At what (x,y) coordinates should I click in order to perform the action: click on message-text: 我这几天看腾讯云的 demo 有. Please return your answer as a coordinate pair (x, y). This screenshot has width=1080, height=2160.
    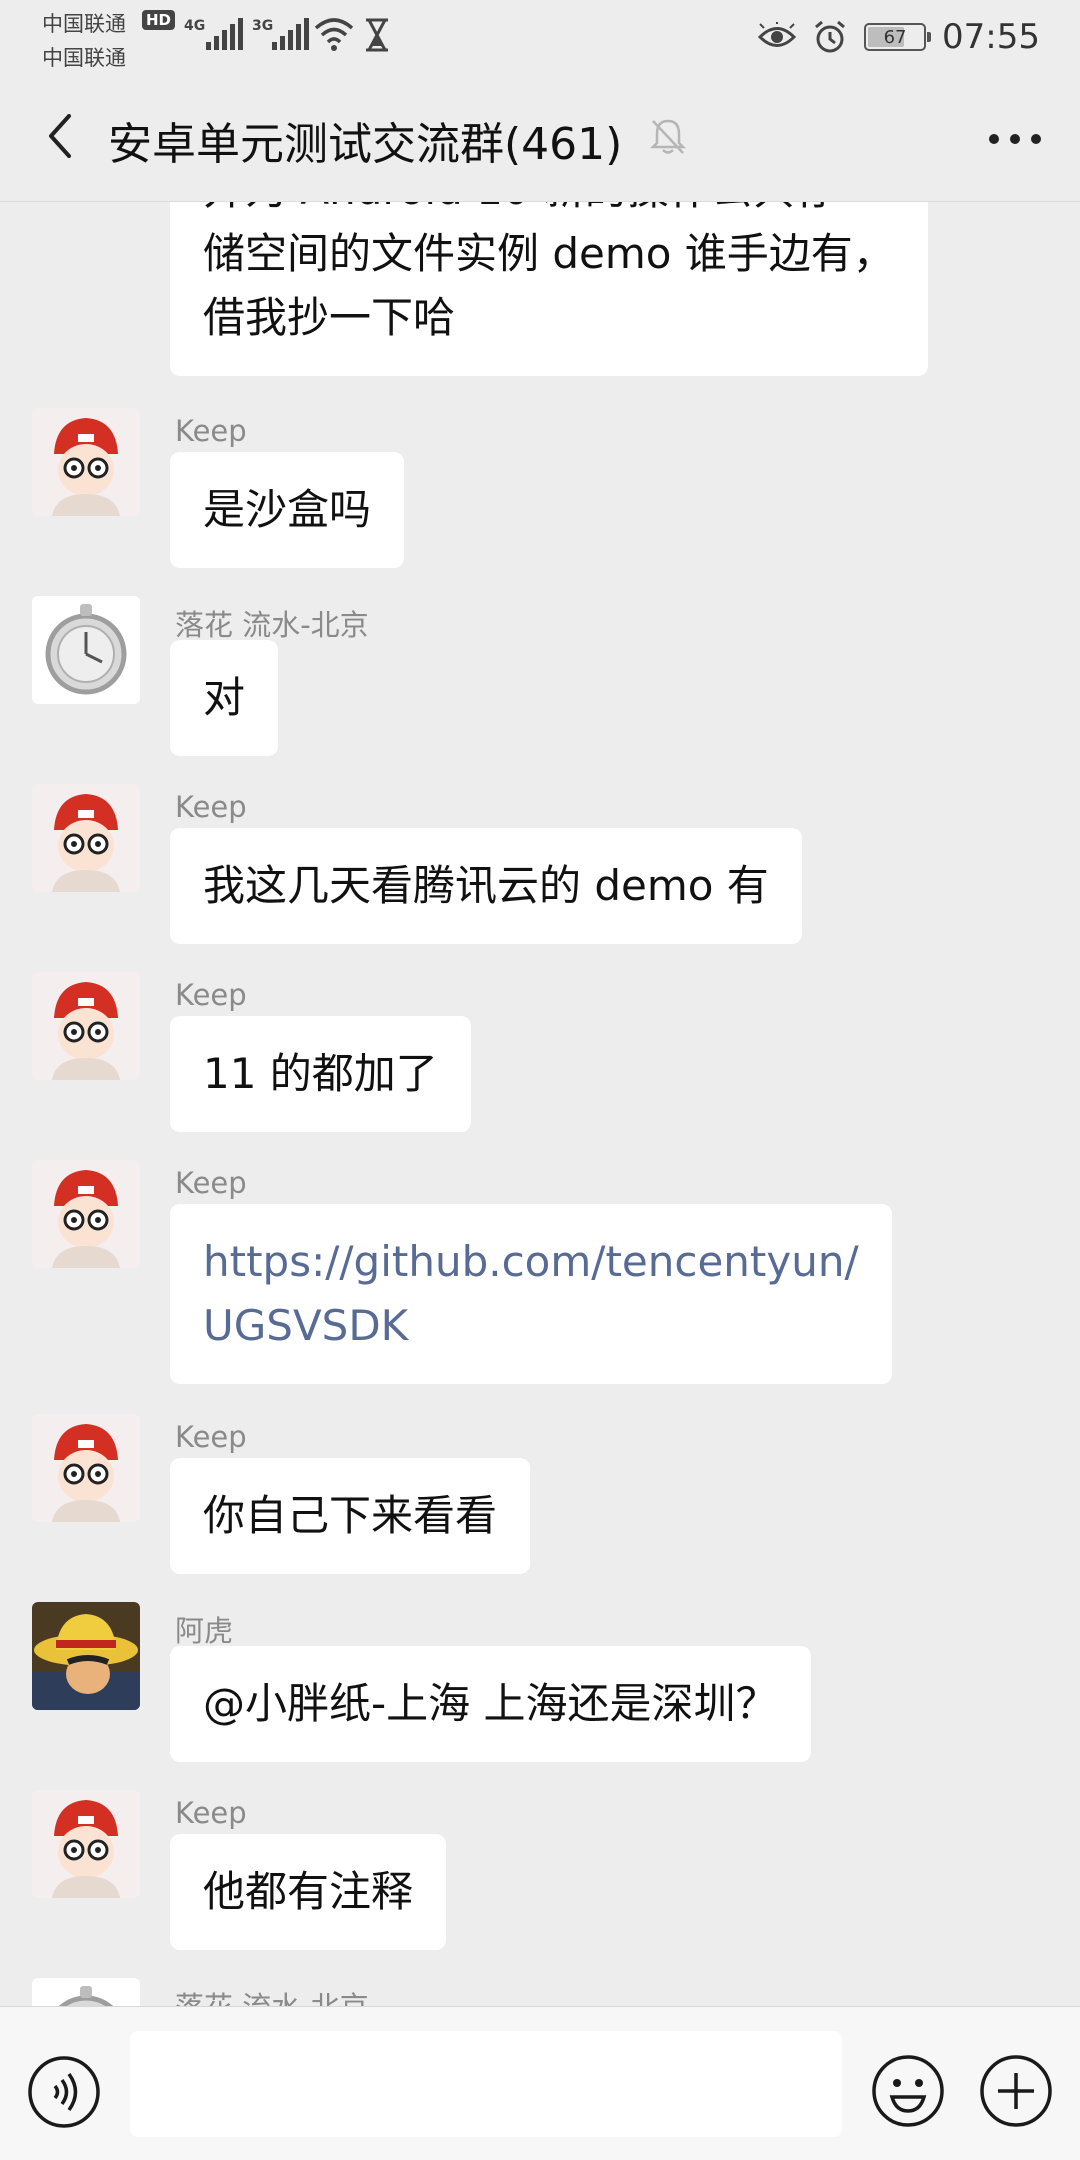
    Looking at the image, I should click on (486, 885).